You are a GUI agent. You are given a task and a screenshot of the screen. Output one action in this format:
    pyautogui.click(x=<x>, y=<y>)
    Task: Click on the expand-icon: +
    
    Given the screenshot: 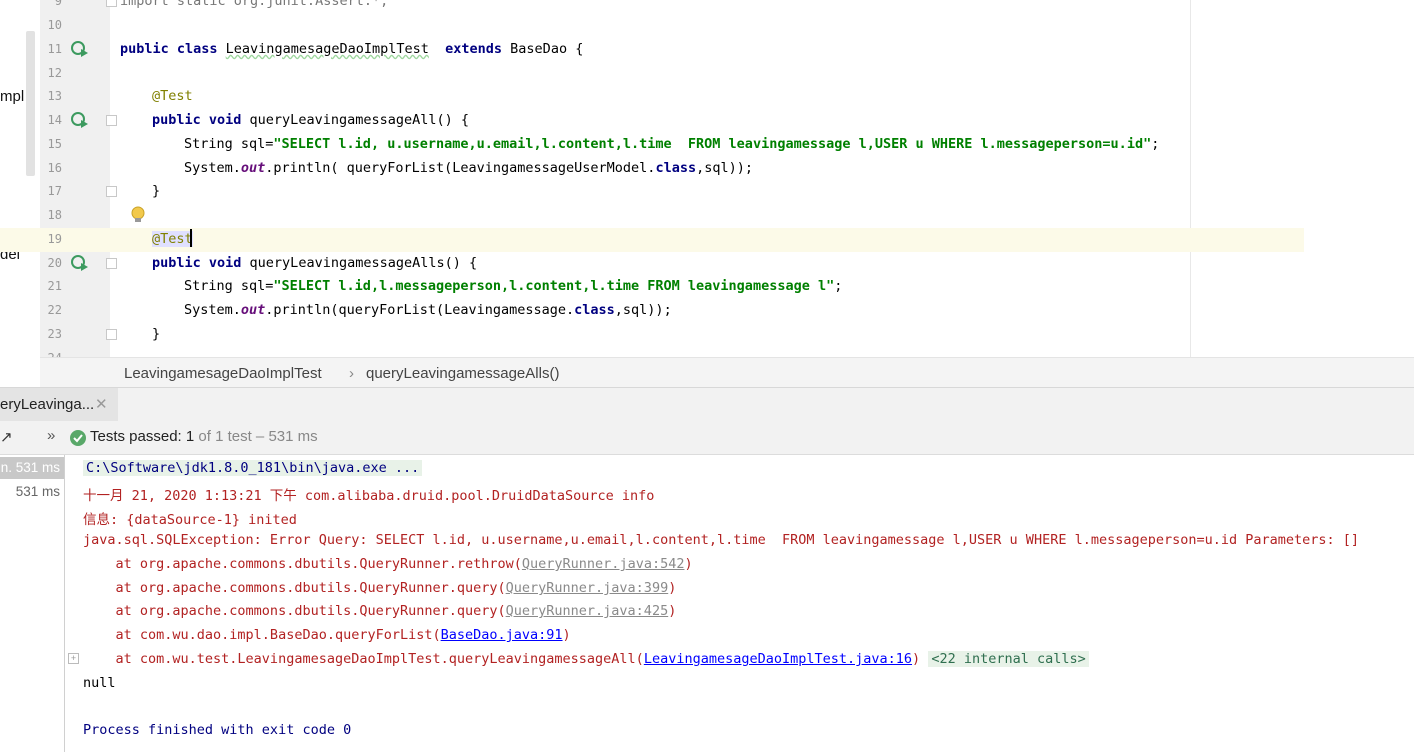 What is the action you would take?
    pyautogui.click(x=73, y=658)
    